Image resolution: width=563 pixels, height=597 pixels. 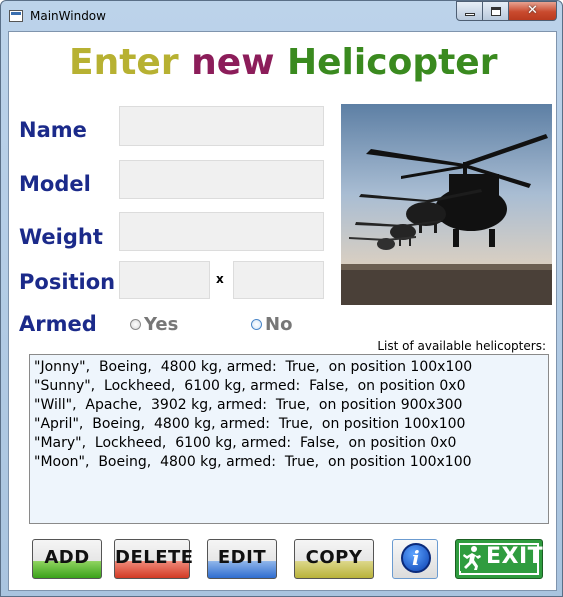 I want to click on position-y-field, so click(x=278, y=280).